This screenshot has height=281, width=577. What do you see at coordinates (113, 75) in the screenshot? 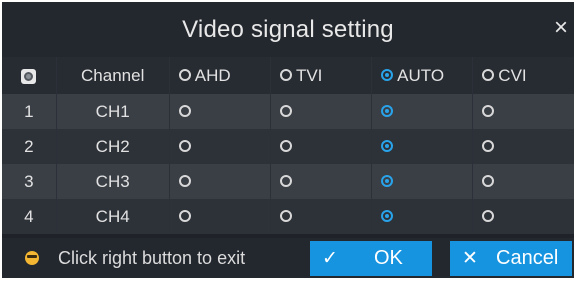
I see `channel-header: Channel` at bounding box center [113, 75].